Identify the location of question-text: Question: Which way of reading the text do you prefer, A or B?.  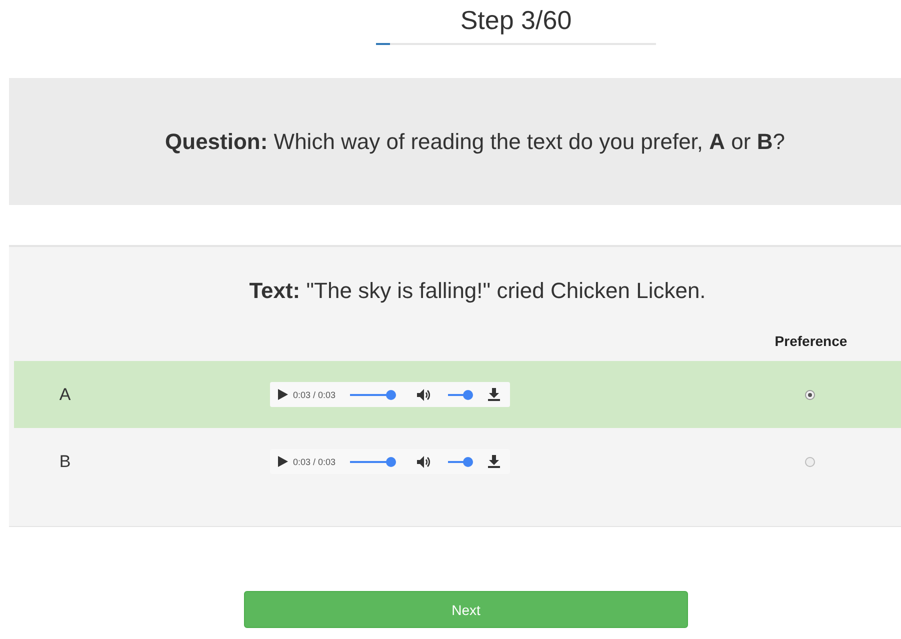
(475, 141).